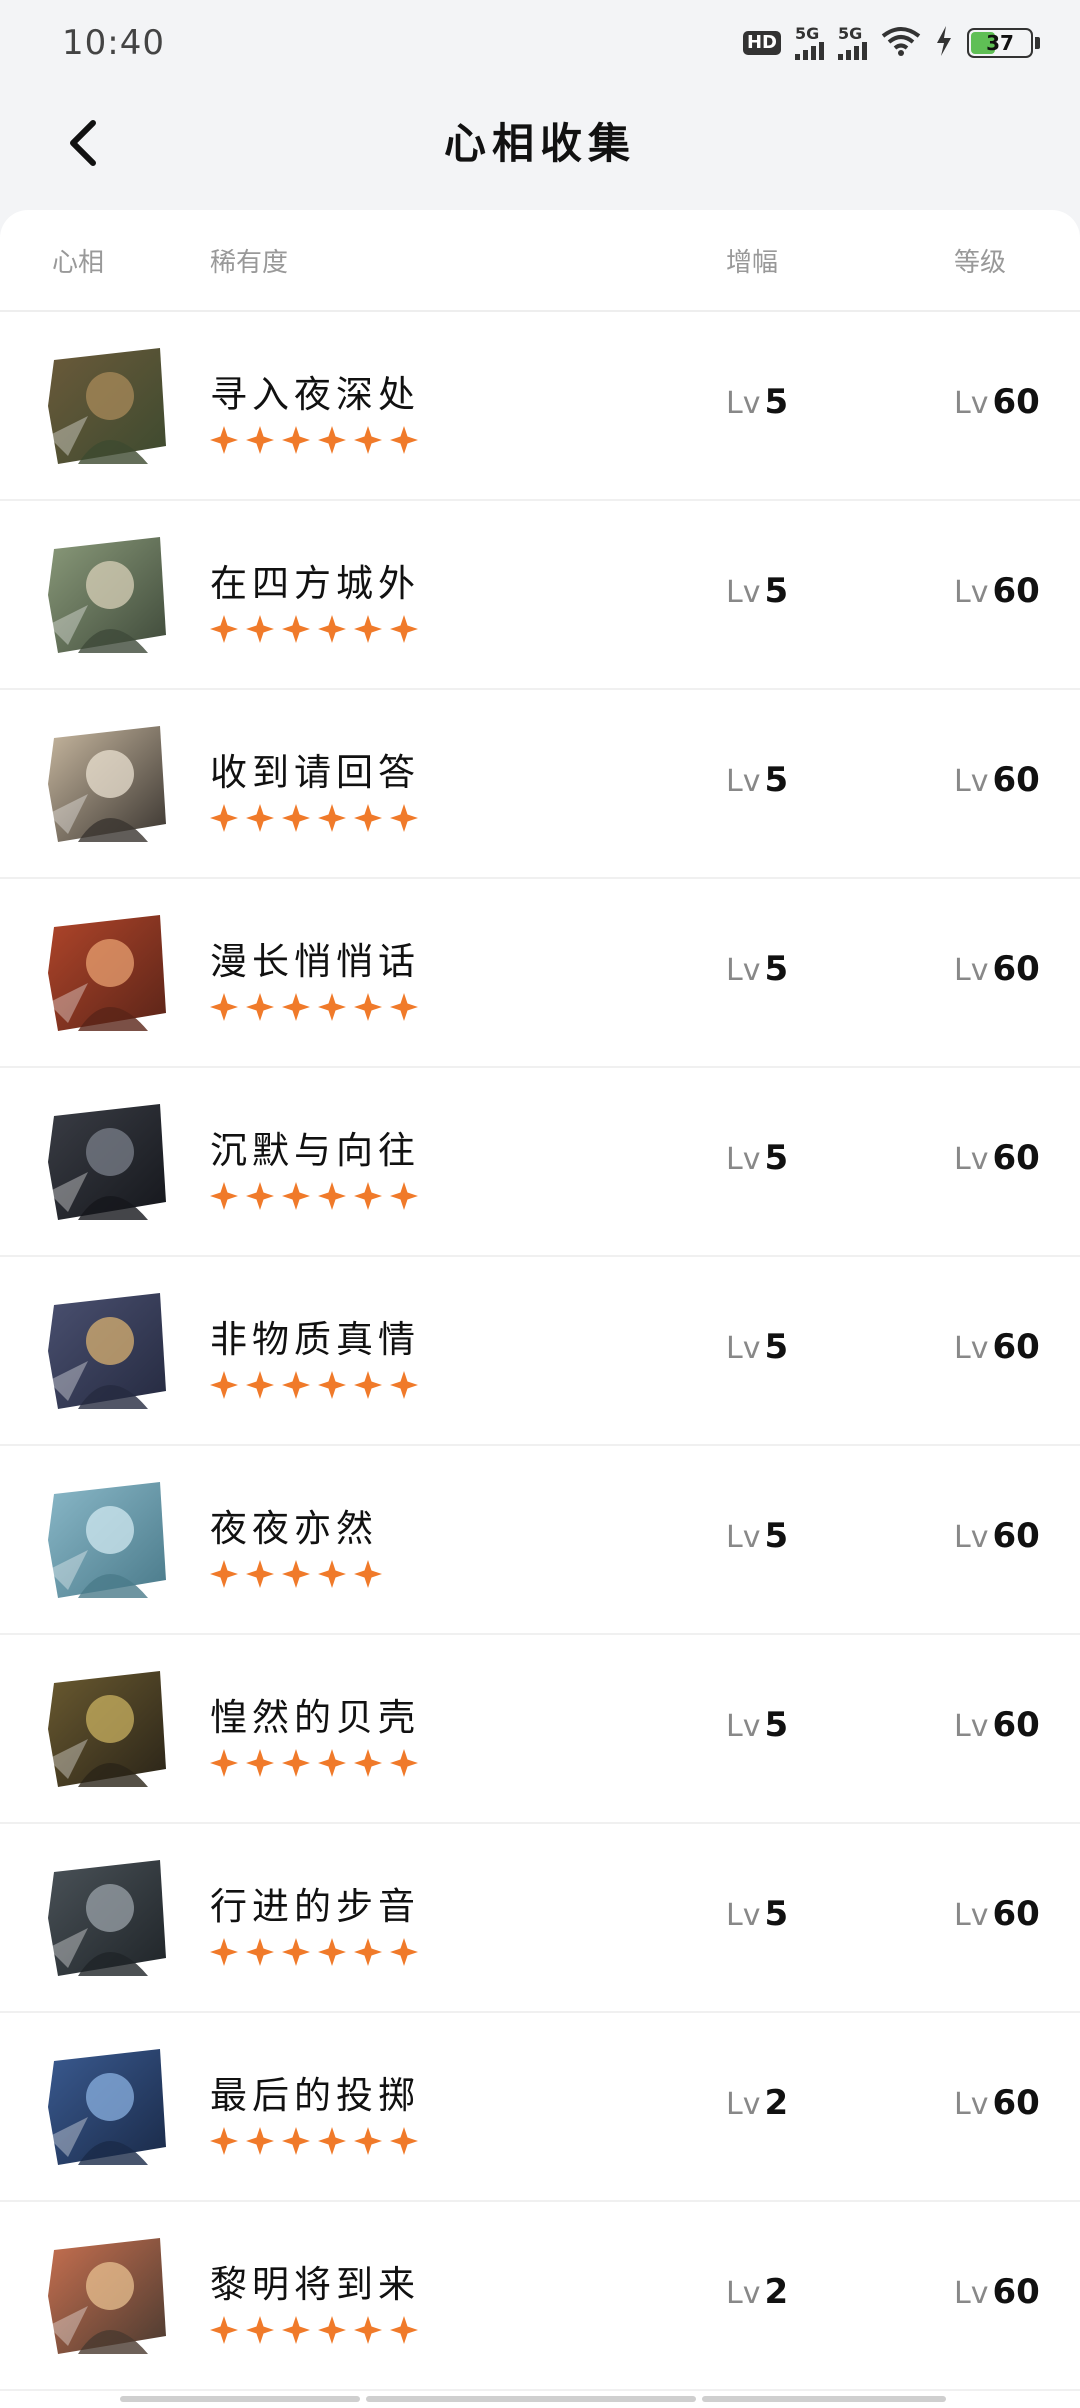 Image resolution: width=1080 pixels, height=2408 pixels. I want to click on wifi-icon, so click(901, 43).